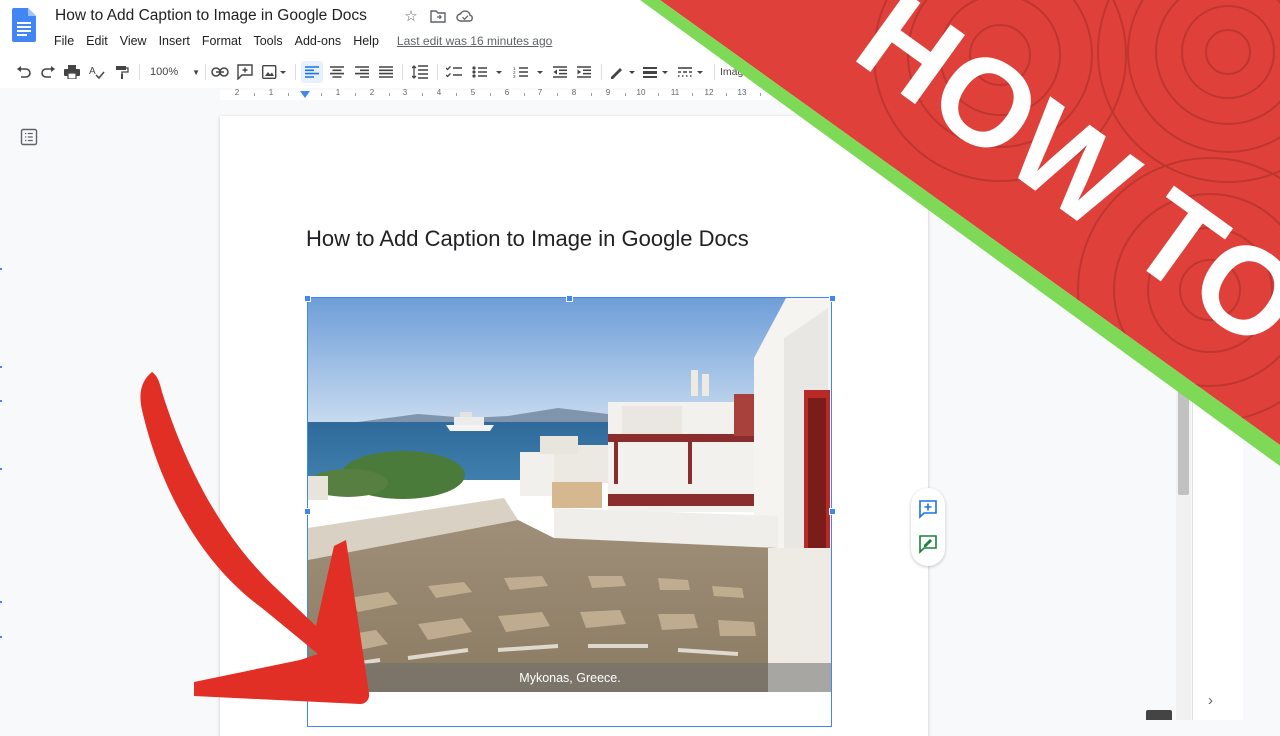  Describe the element at coordinates (97, 41) in the screenshot. I see `menu-edit: Edit` at that location.